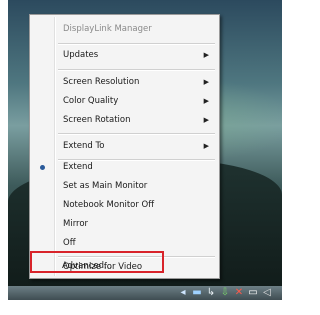 The image size is (320, 315). I want to click on menu-item-screen-resolution: Screen Resolution ▶, so click(124, 82).